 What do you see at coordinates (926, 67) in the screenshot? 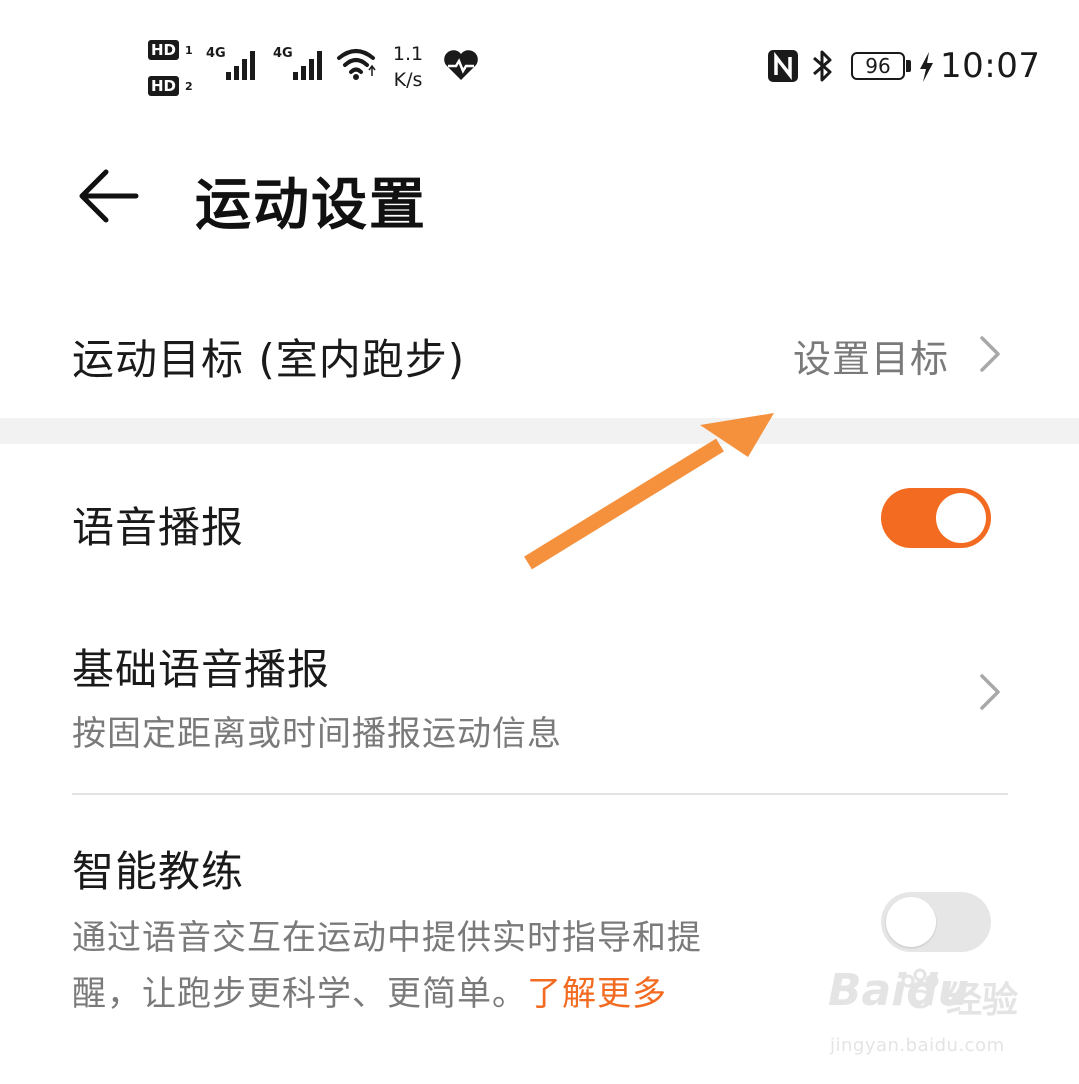
I see `charging-icon` at bounding box center [926, 67].